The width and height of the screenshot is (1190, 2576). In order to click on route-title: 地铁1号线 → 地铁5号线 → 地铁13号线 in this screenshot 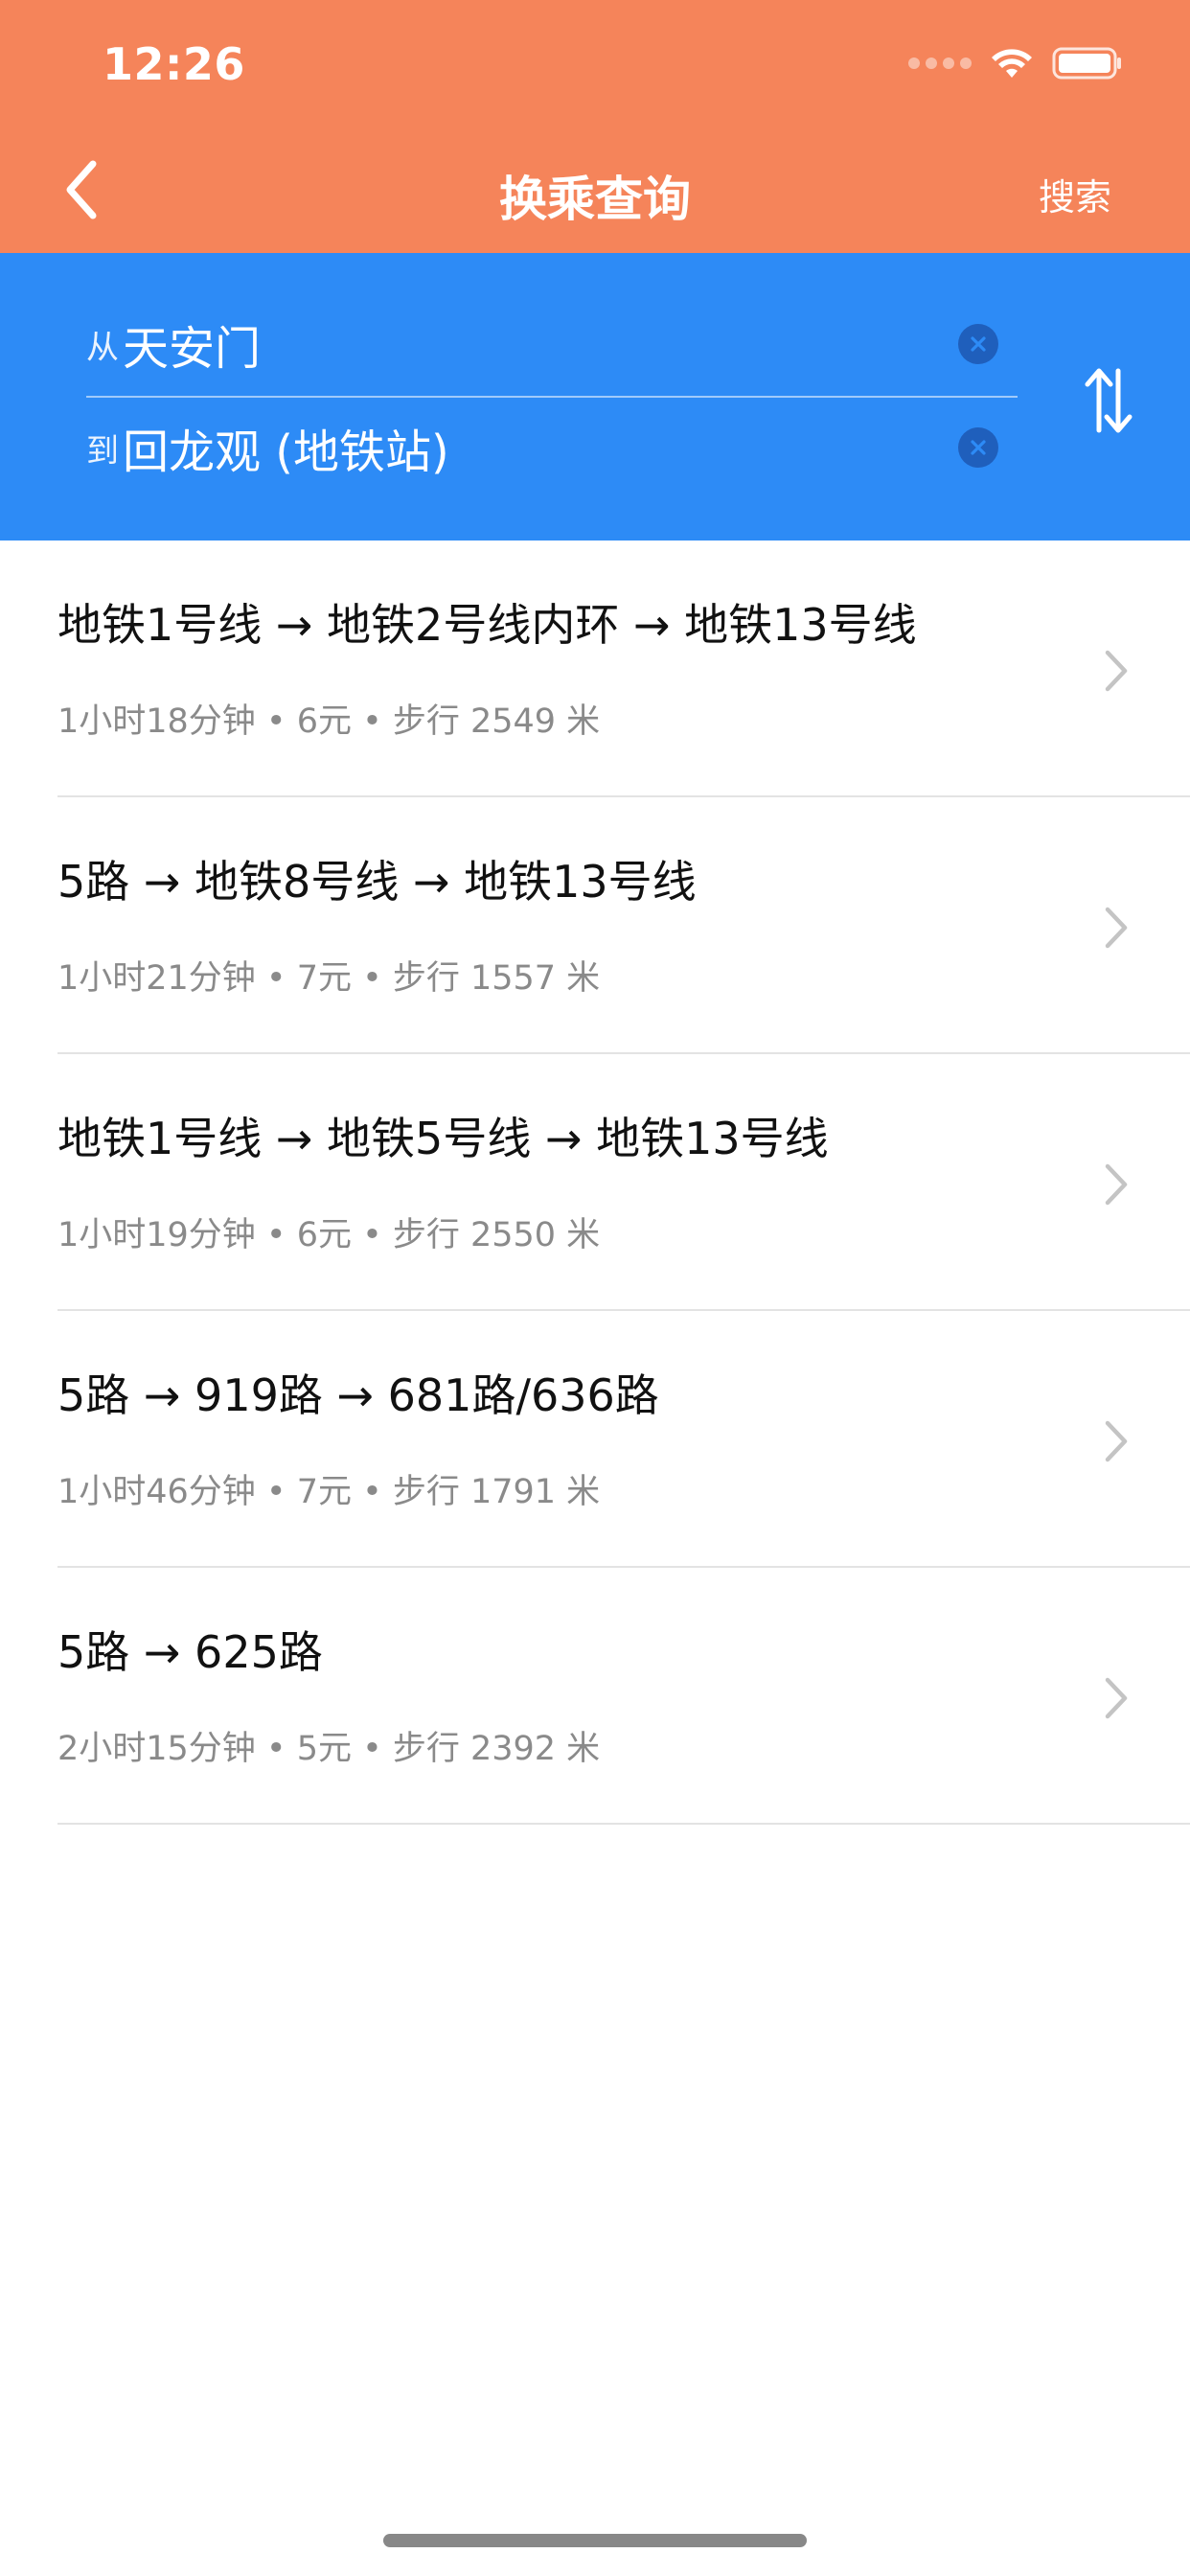, I will do `click(443, 1138)`.